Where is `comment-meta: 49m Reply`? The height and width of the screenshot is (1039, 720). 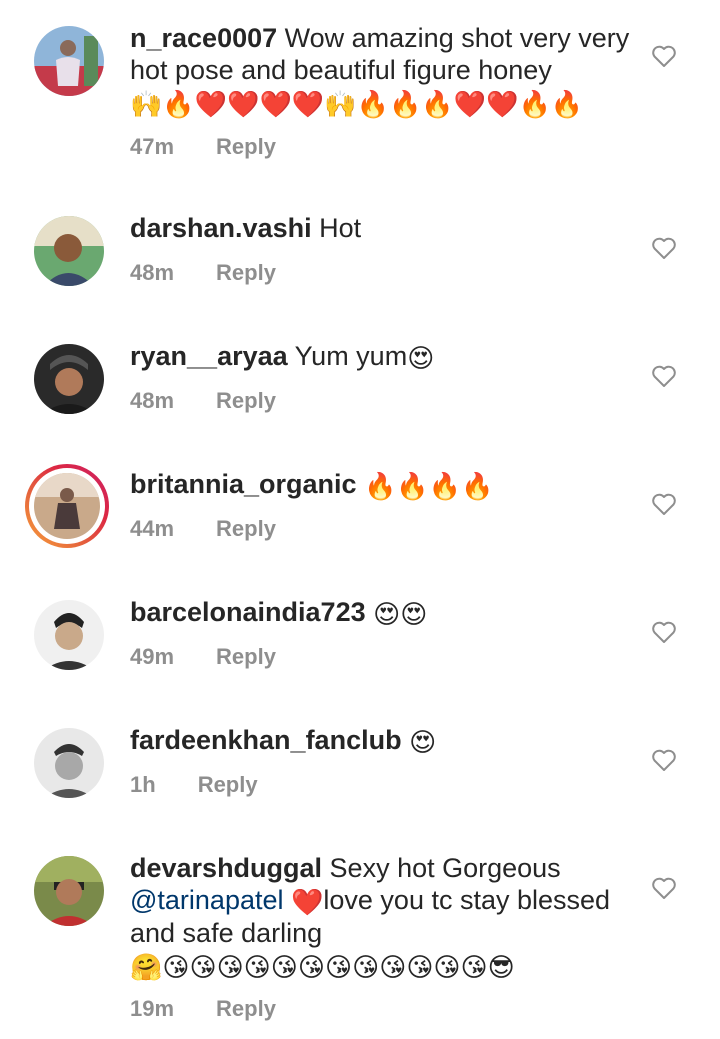 comment-meta: 49m Reply is located at coordinates (203, 657).